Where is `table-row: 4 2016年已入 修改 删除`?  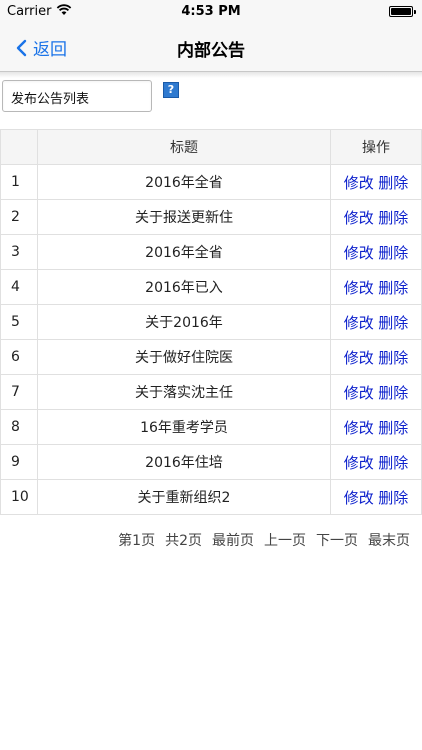 table-row: 4 2016年已入 修改 删除 is located at coordinates (211, 287).